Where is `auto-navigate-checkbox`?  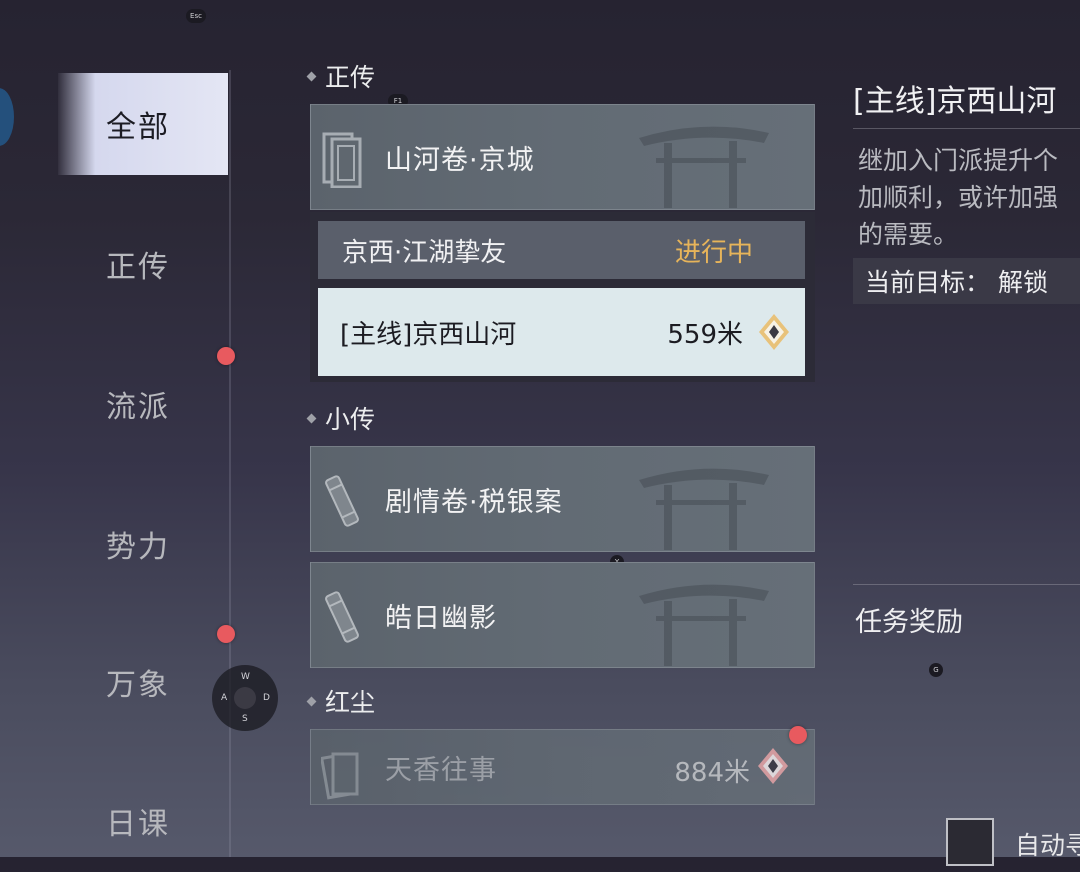 auto-navigate-checkbox is located at coordinates (970, 842).